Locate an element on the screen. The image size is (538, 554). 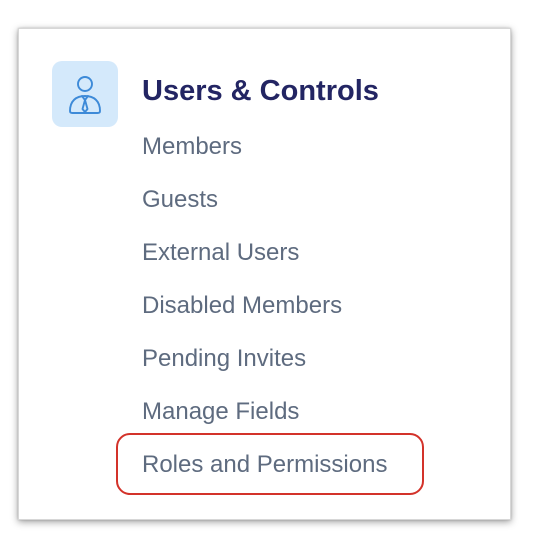
users-section-icon is located at coordinates (85, 94).